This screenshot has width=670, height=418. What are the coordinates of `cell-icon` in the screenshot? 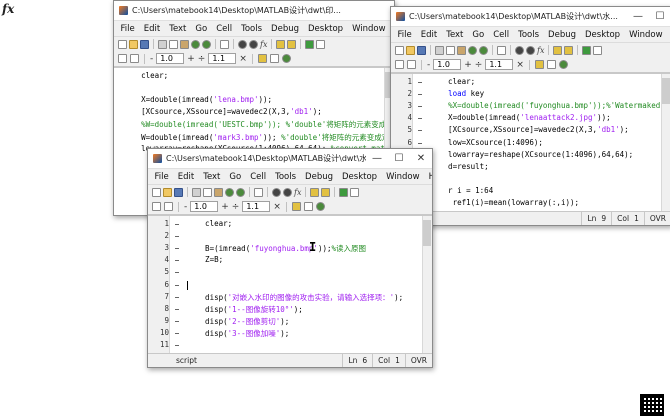 It's located at (156, 206).